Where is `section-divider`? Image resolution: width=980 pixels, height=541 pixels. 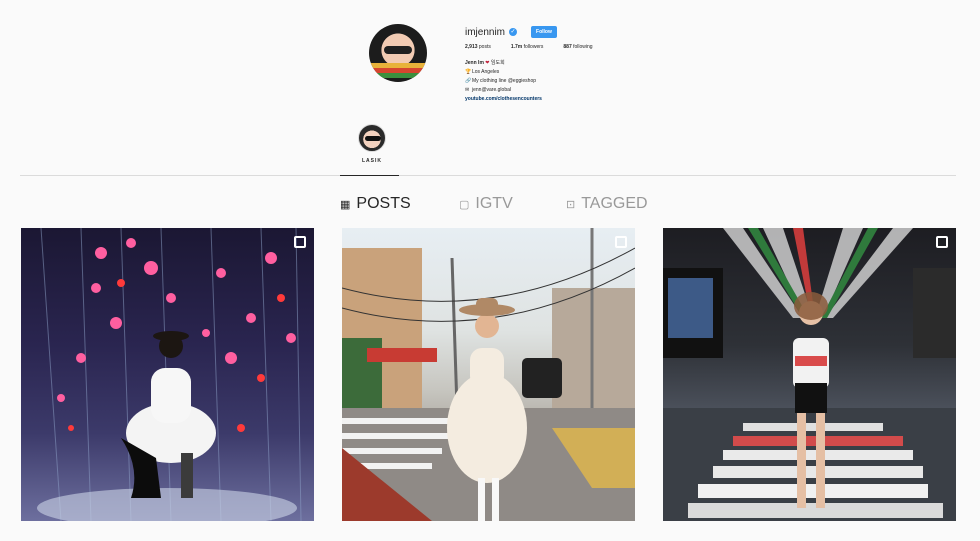 section-divider is located at coordinates (488, 175).